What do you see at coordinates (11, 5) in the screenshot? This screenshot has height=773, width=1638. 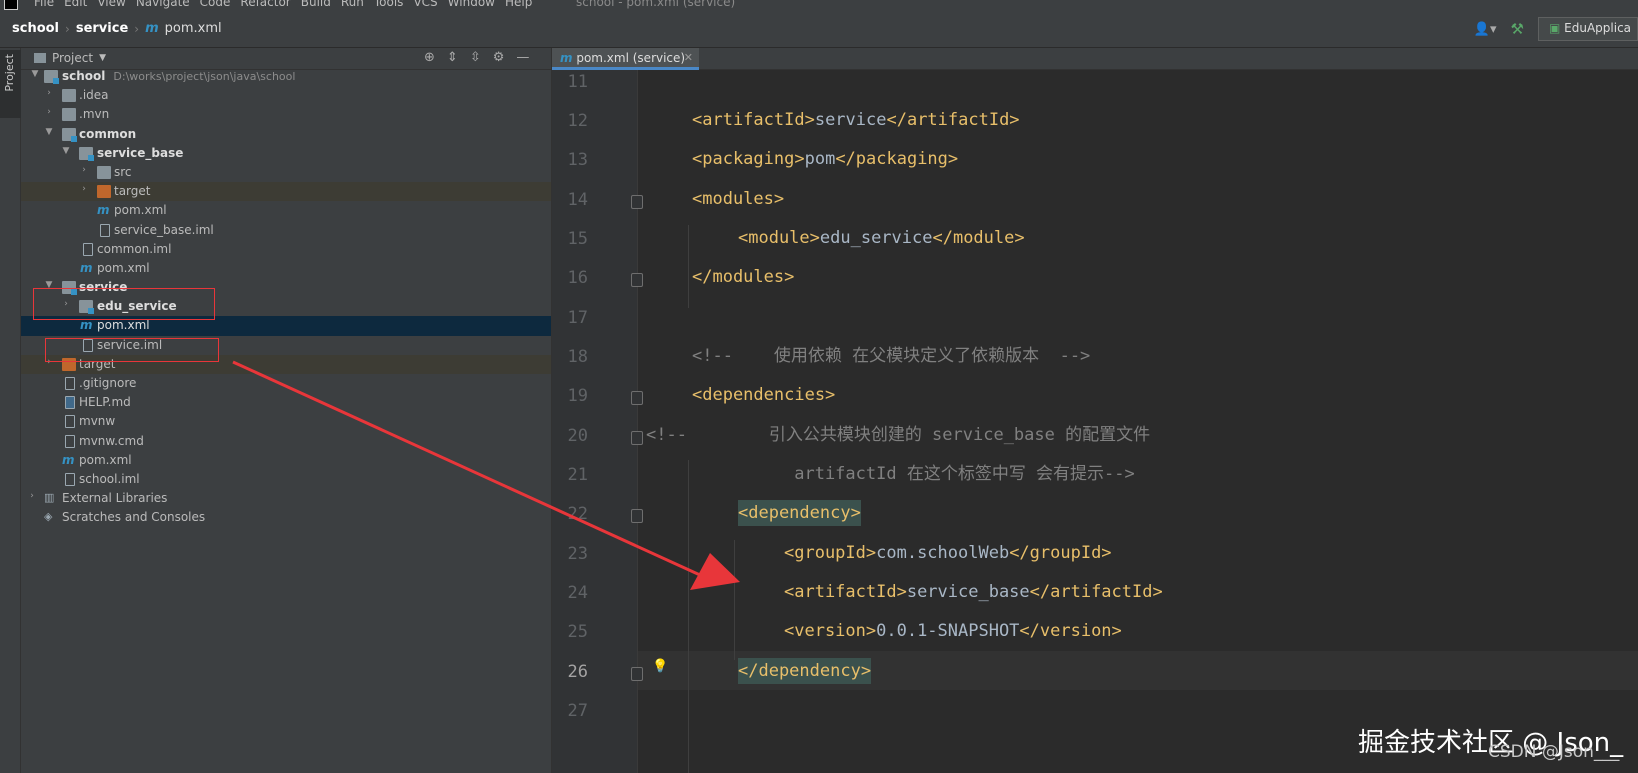 I see `intellij-logo-icon` at bounding box center [11, 5].